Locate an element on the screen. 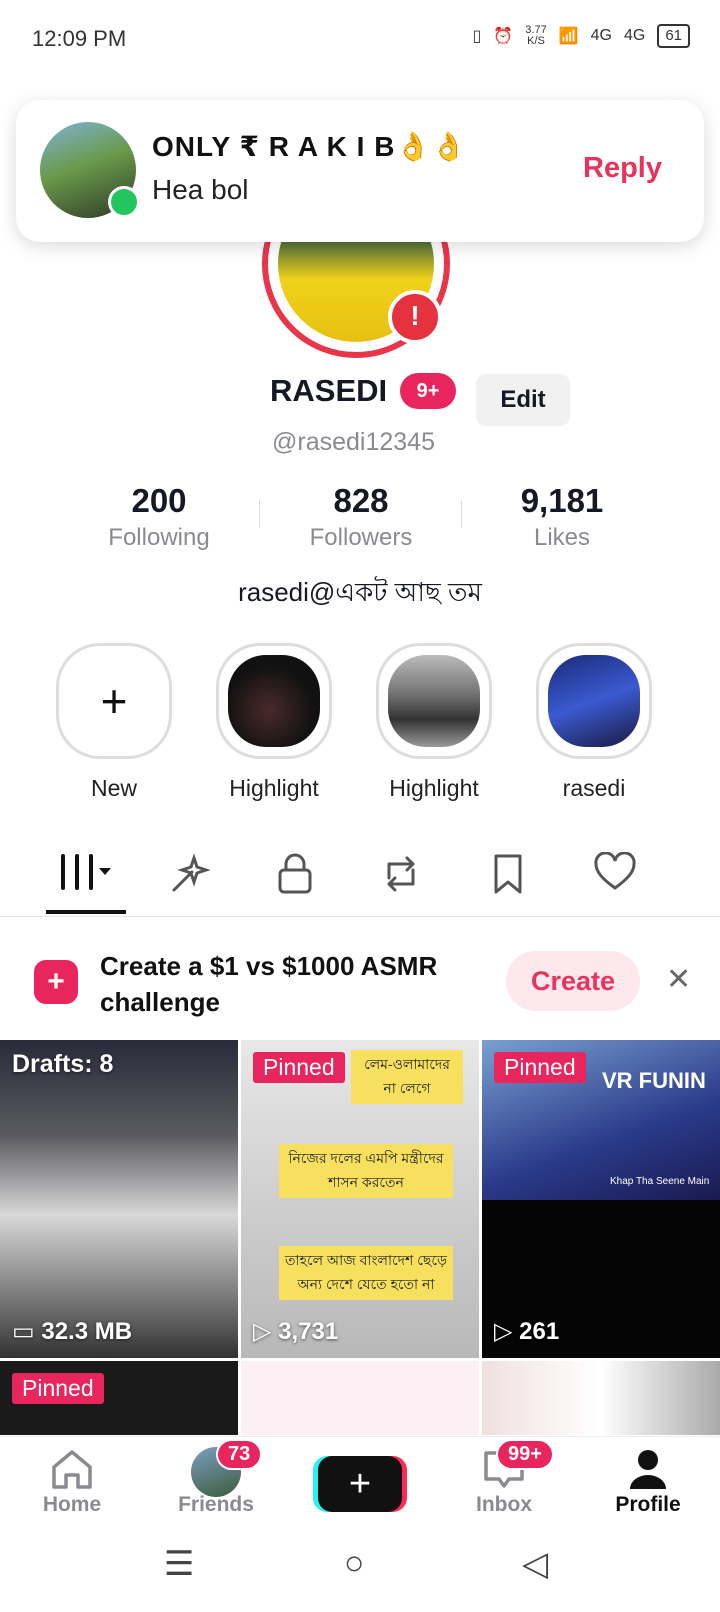  friends-badge: 73 is located at coordinates (239, 1454).